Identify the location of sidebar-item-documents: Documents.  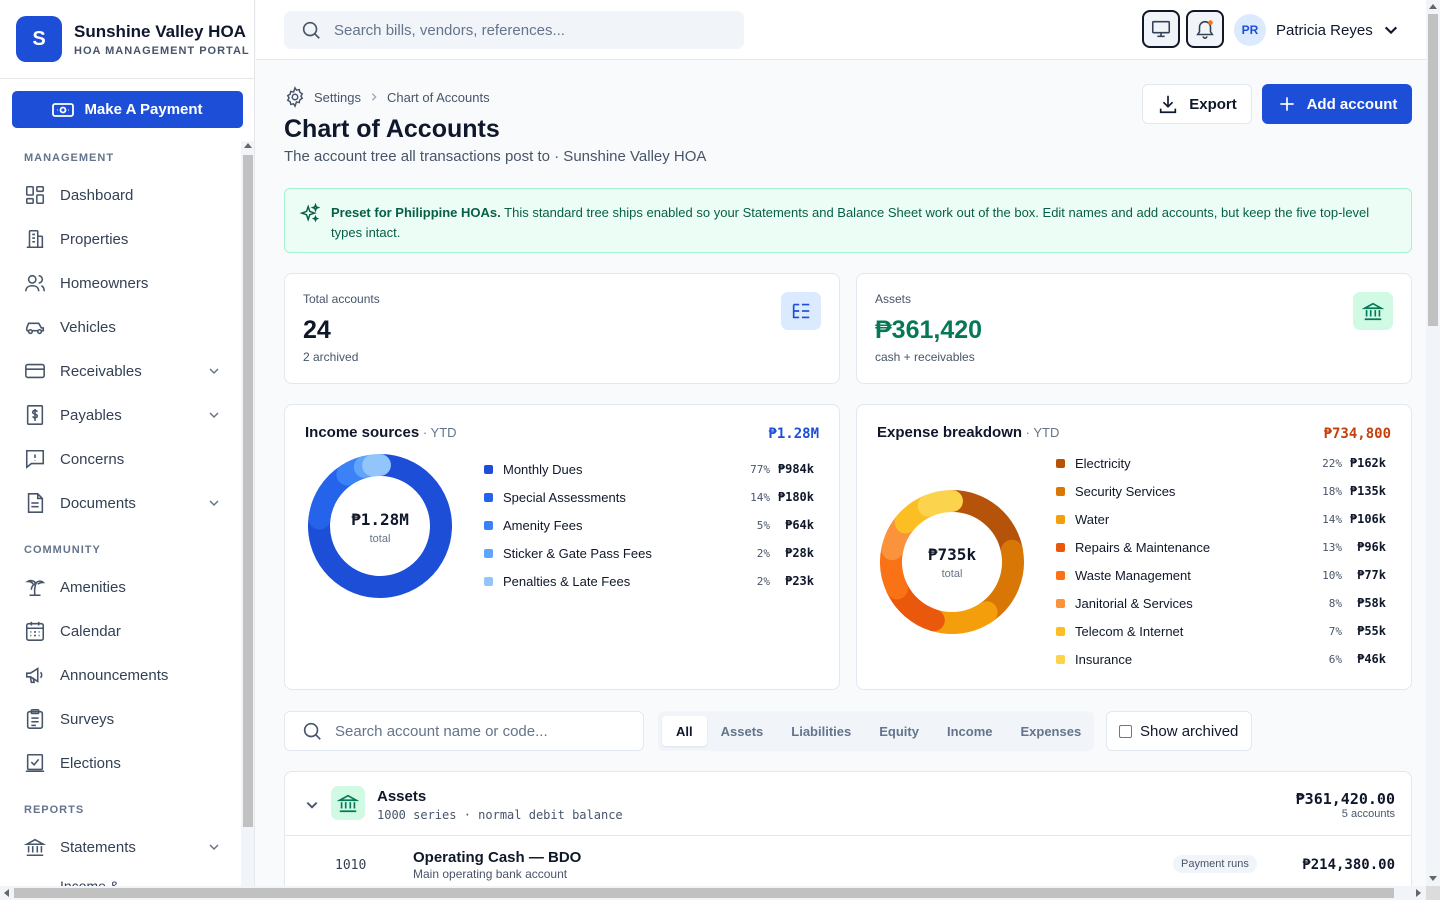
(122, 503).